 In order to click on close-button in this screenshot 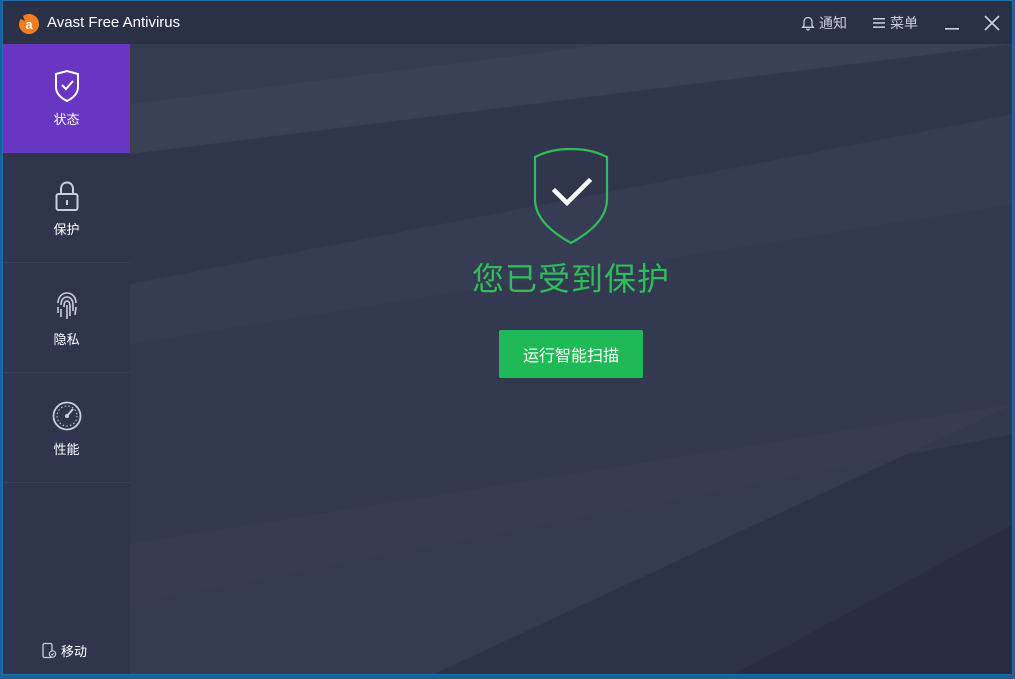, I will do `click(992, 23)`.